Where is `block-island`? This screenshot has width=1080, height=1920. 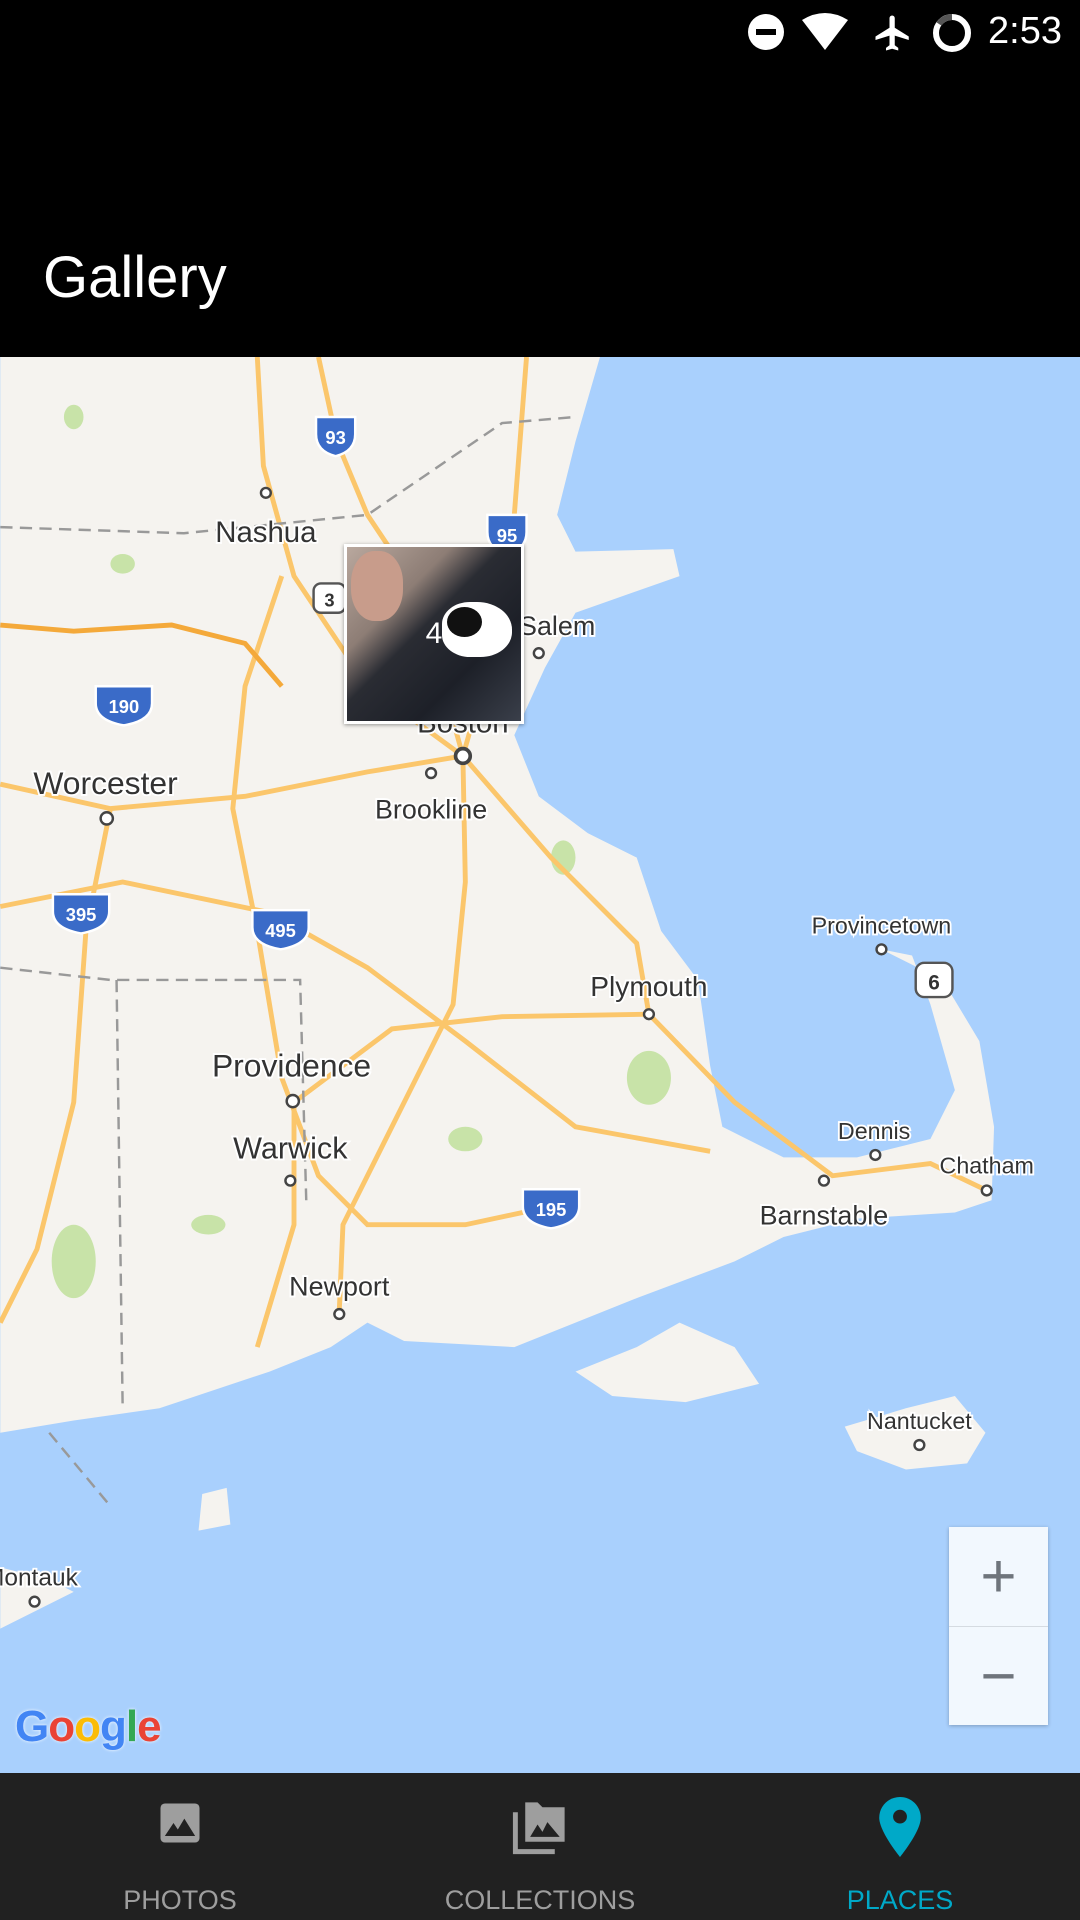
block-island is located at coordinates (214, 1509).